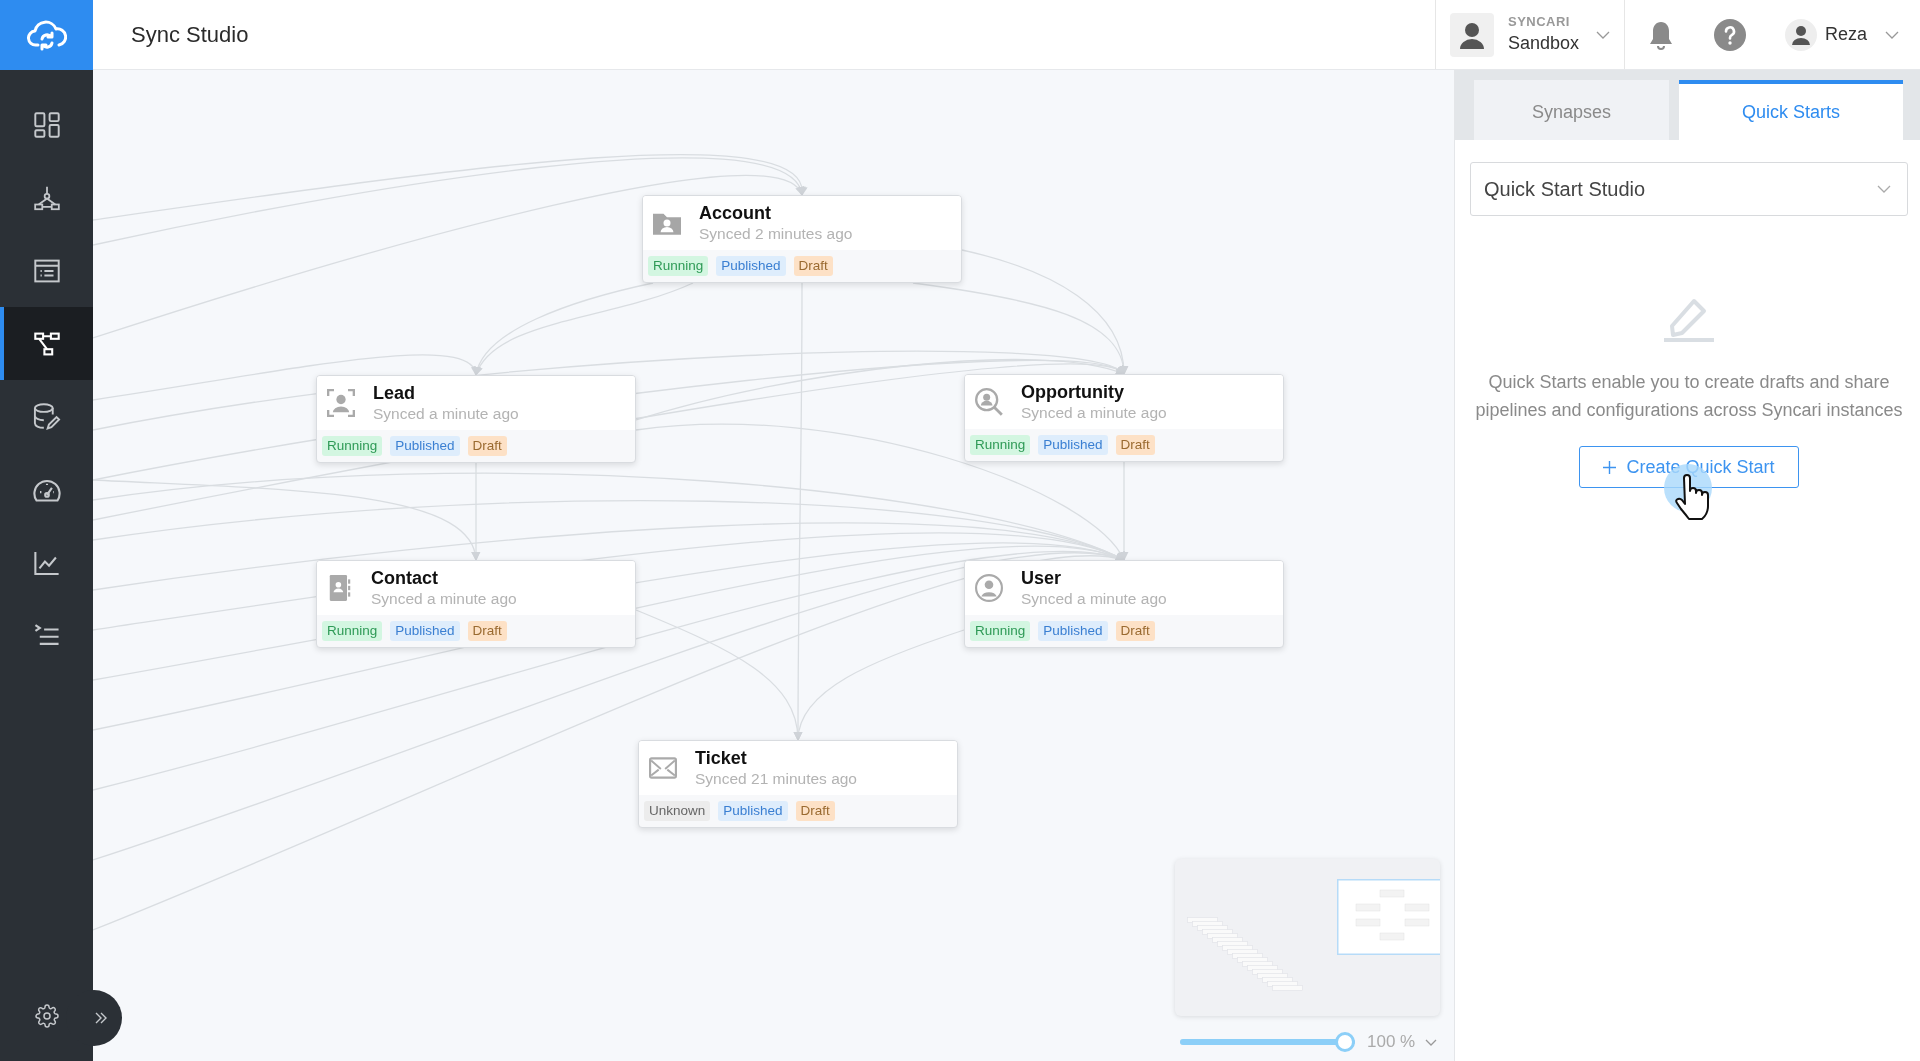 The width and height of the screenshot is (1920, 1061). I want to click on list-window-icon, so click(46, 270).